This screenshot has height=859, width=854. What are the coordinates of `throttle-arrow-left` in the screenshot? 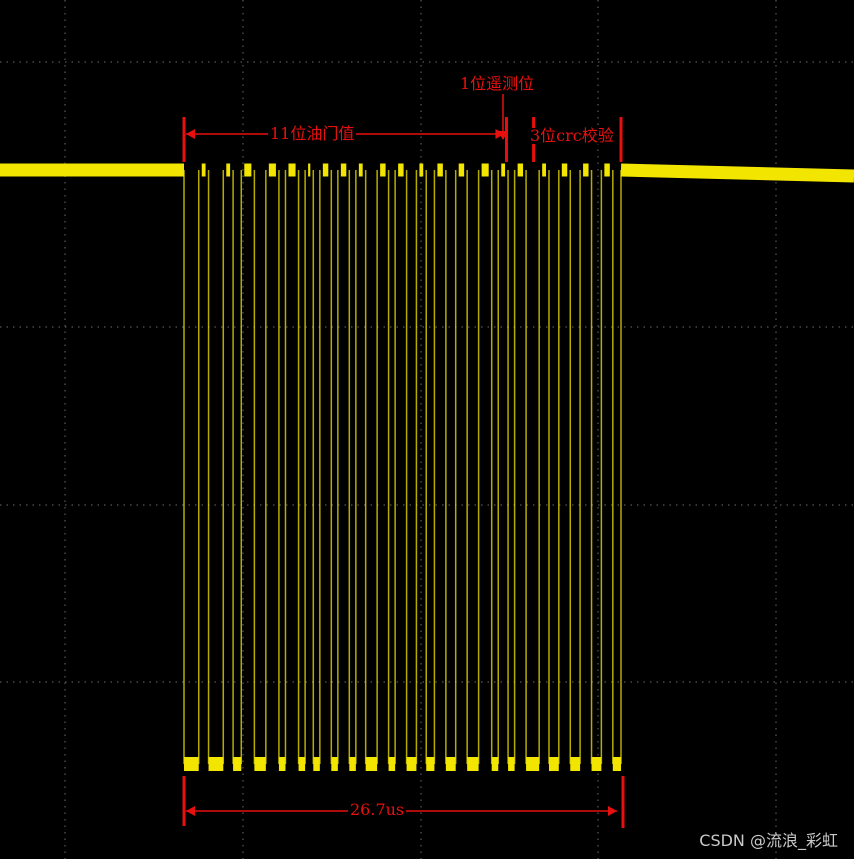 It's located at (190, 134).